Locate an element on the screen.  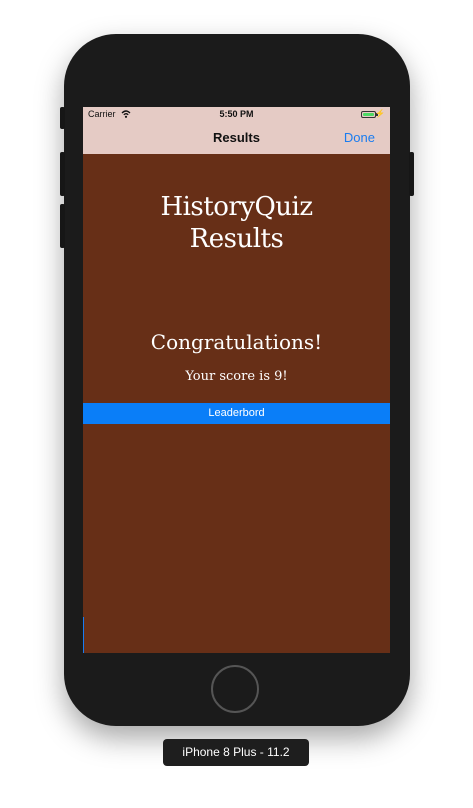
congratulations-text: Congratulations! is located at coordinates (236, 342).